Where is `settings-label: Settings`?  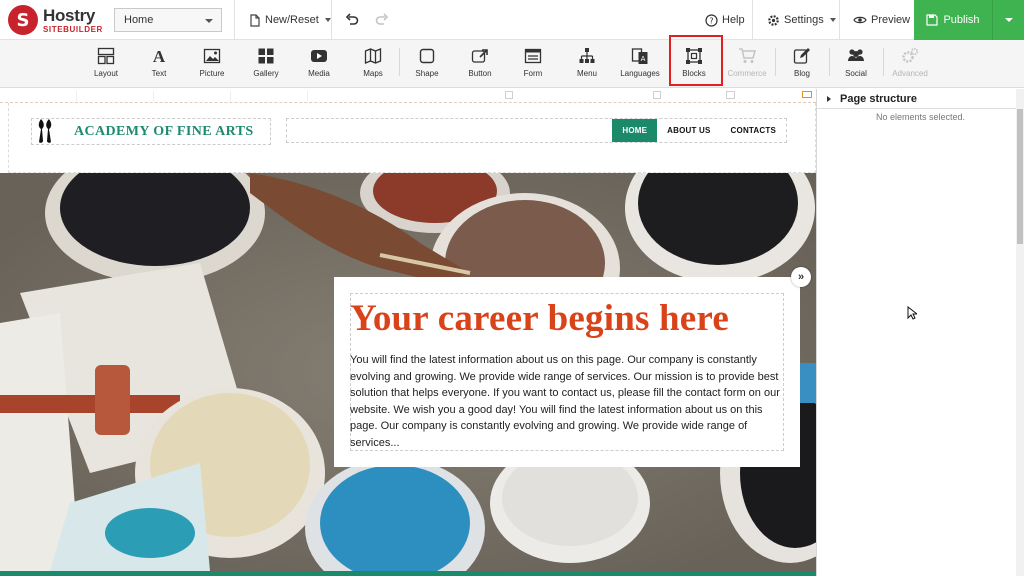
settings-label: Settings is located at coordinates (804, 20).